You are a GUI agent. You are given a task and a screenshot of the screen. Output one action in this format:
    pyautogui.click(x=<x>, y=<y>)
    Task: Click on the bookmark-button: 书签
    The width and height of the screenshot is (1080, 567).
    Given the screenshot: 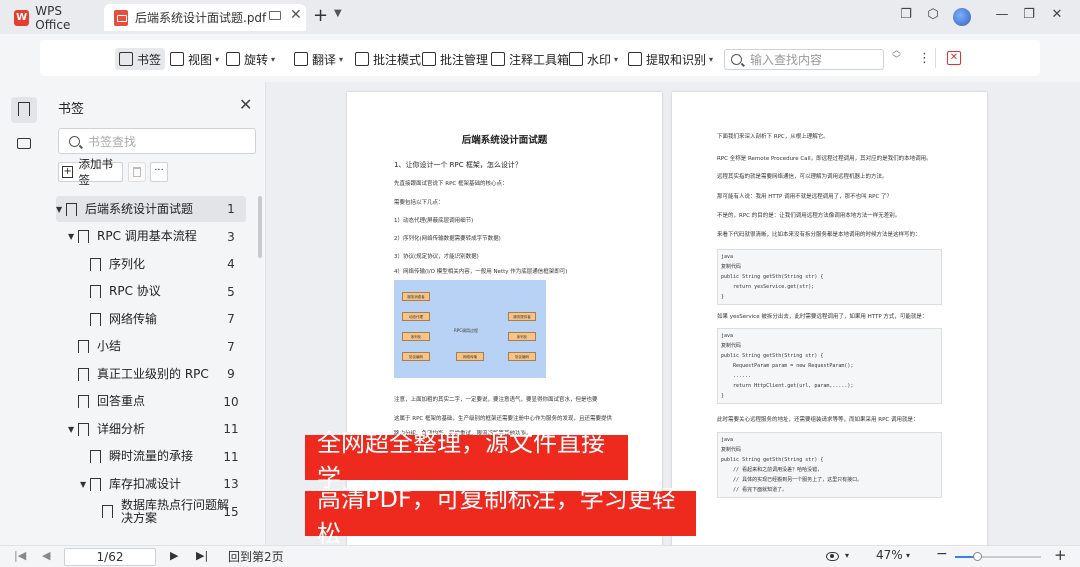 What is the action you would take?
    pyautogui.click(x=140, y=59)
    